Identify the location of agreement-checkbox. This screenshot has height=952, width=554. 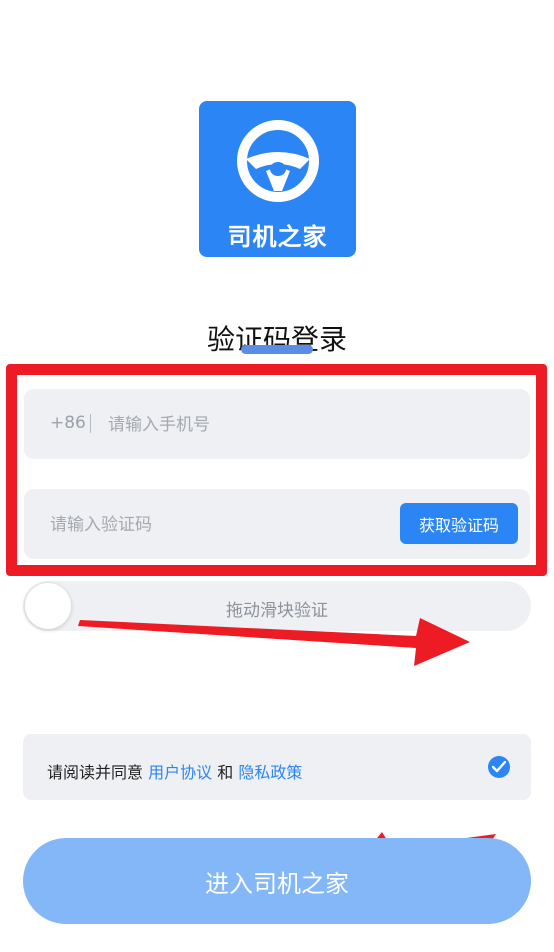
(499, 767).